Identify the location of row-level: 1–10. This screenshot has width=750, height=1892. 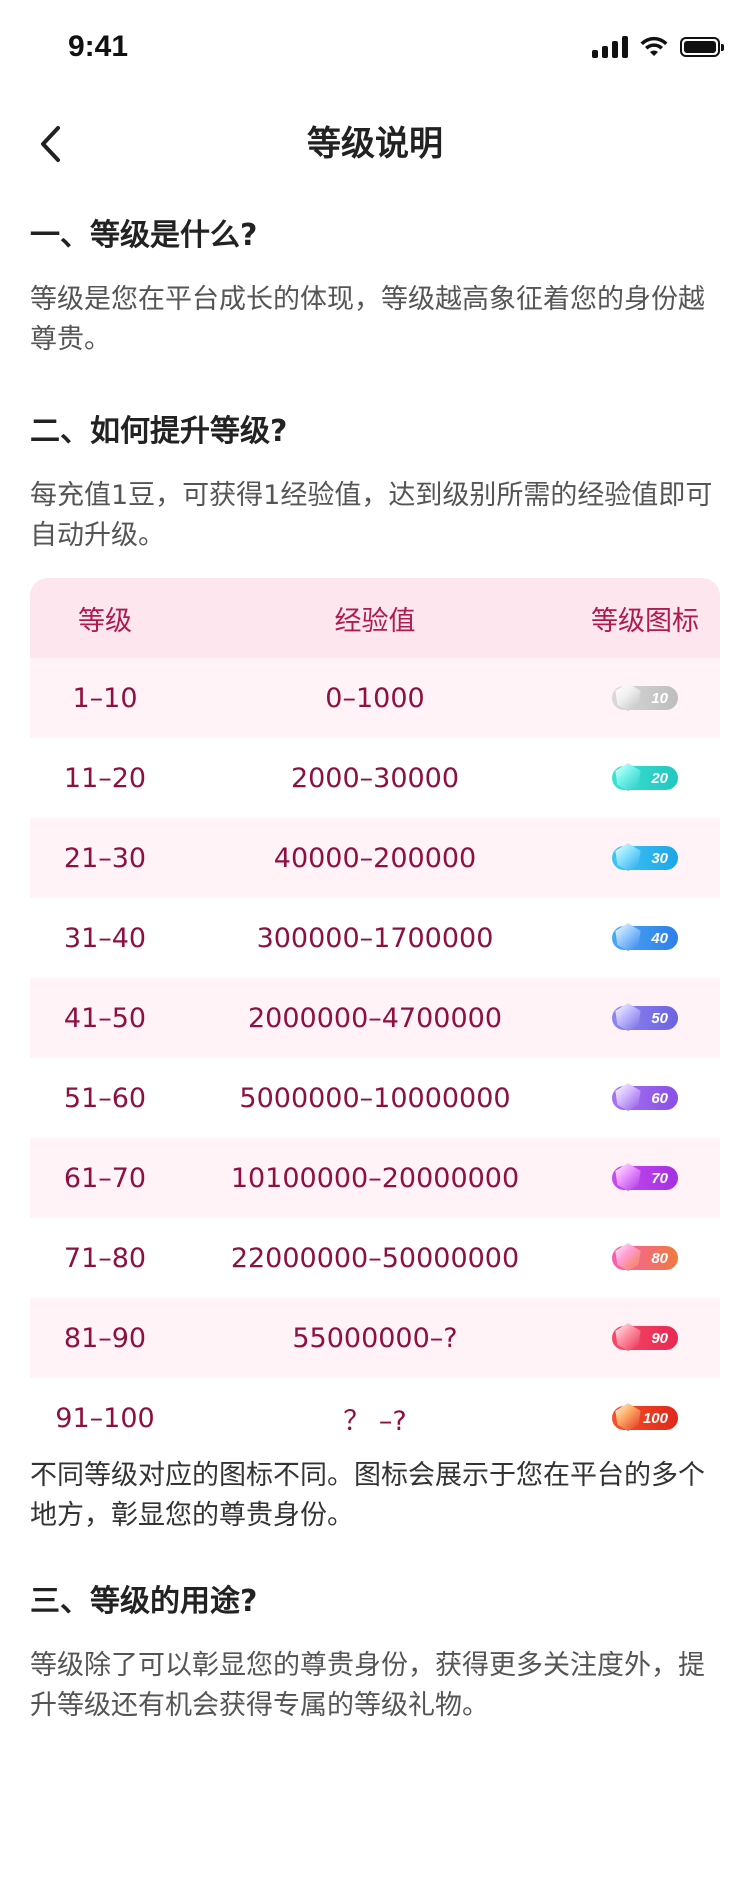
(105, 698).